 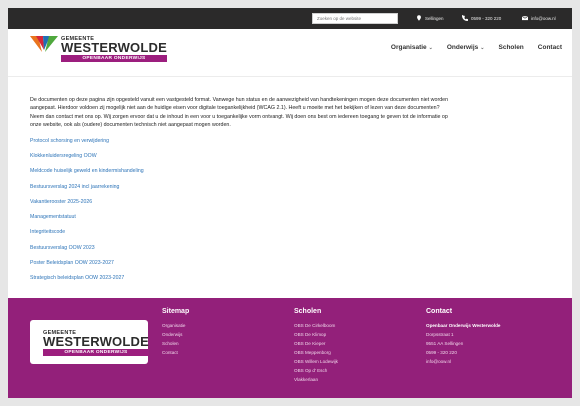 What do you see at coordinates (316, 325) in the screenshot?
I see `footer-school-link: OBS De Cirkelboom` at bounding box center [316, 325].